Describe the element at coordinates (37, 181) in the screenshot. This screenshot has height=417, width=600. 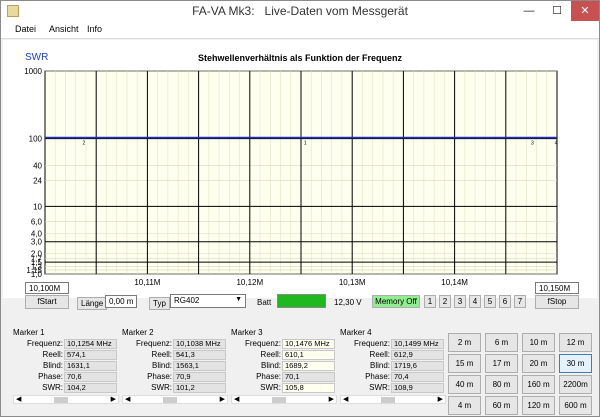
I see `y-tick-label: 24` at that location.